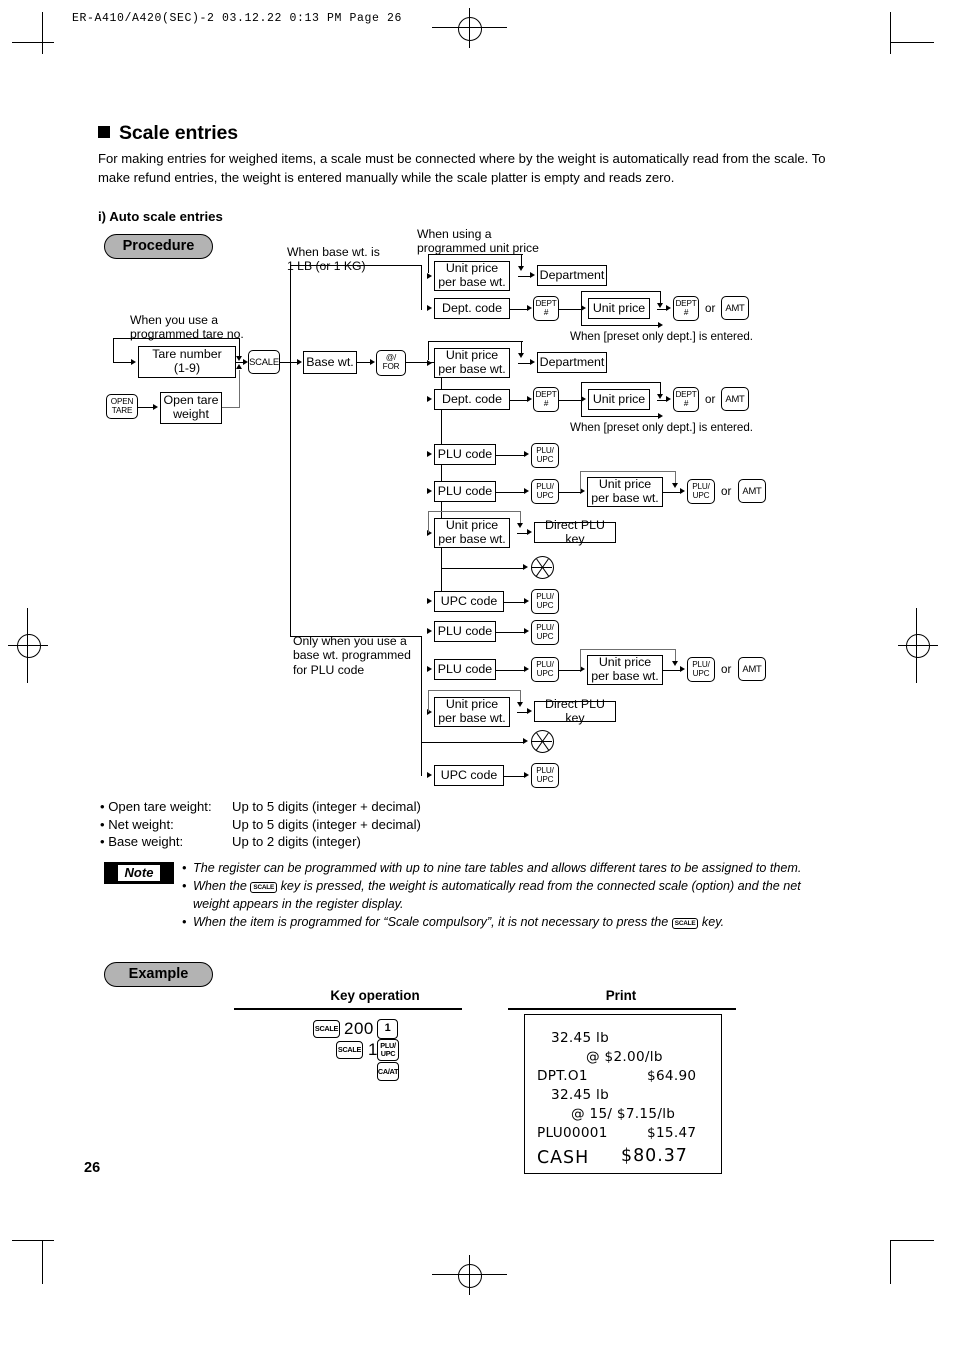 Image resolution: width=954 pixels, height=1351 pixels. Describe the element at coordinates (660, 324) in the screenshot. I see `arrow-r1-preset` at that location.